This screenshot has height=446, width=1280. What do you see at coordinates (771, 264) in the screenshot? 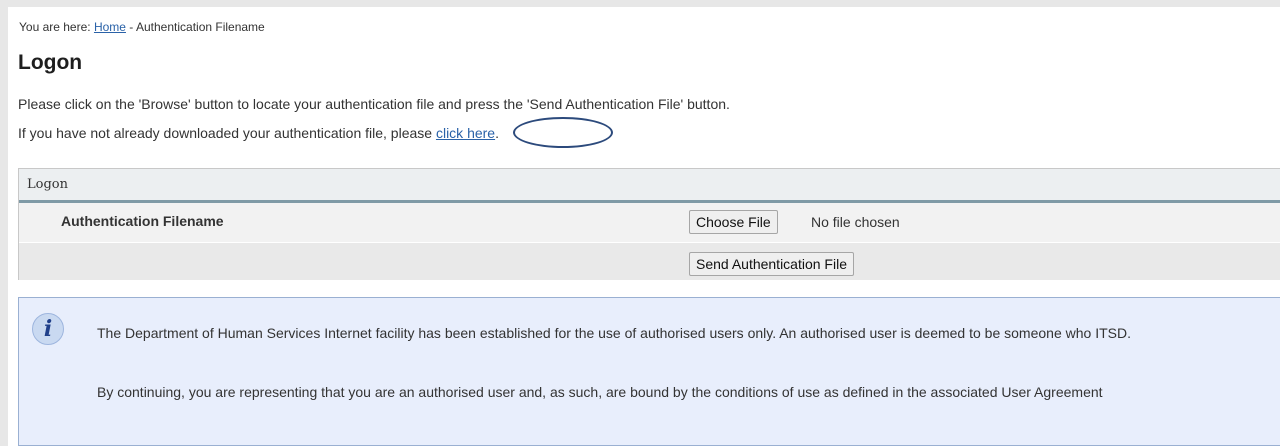
I see `send-authentication-file-button: Send Authentication File` at bounding box center [771, 264].